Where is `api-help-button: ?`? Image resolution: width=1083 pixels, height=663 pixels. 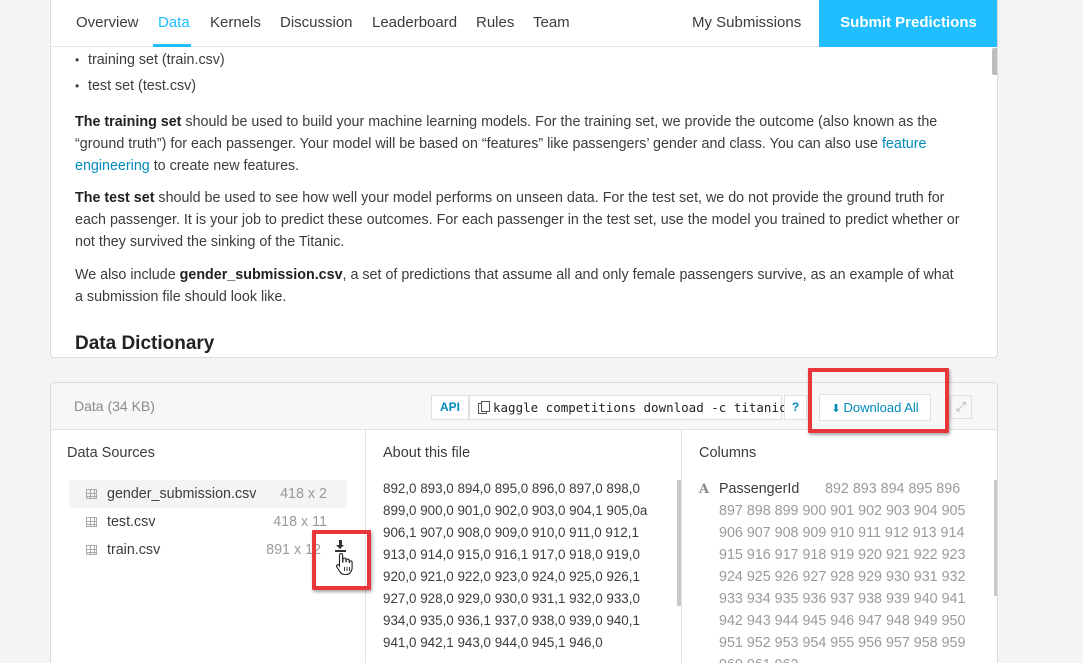
api-help-button: ? is located at coordinates (795, 407).